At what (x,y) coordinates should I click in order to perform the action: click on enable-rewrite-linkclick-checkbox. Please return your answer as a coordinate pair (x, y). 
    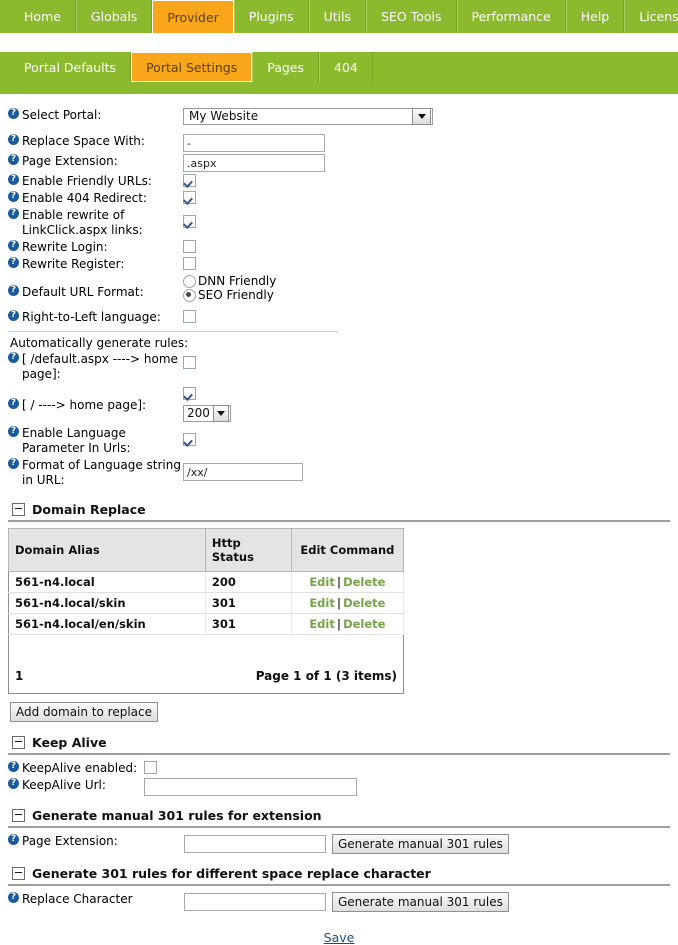
    Looking at the image, I should click on (189, 221).